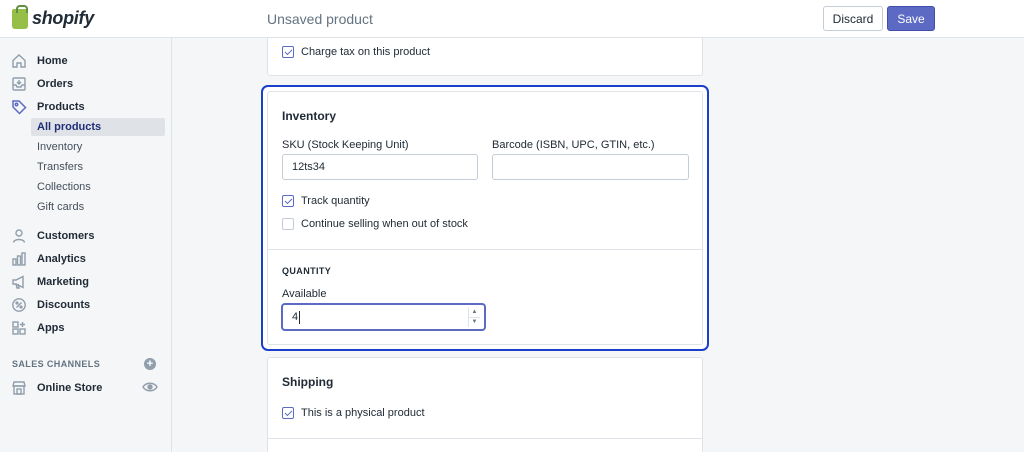 The image size is (1024, 452). What do you see at coordinates (18, 327) in the screenshot?
I see `apps-icon` at bounding box center [18, 327].